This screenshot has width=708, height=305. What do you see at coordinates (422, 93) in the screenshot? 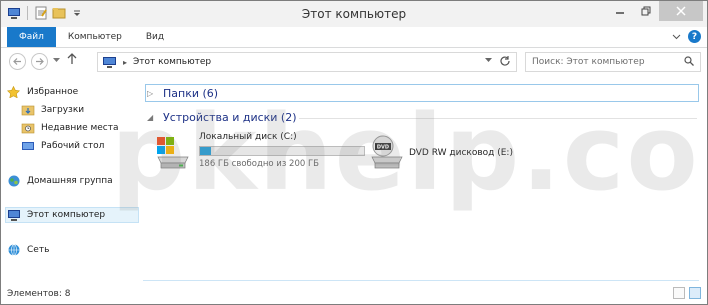
I see `folders-group-header` at bounding box center [422, 93].